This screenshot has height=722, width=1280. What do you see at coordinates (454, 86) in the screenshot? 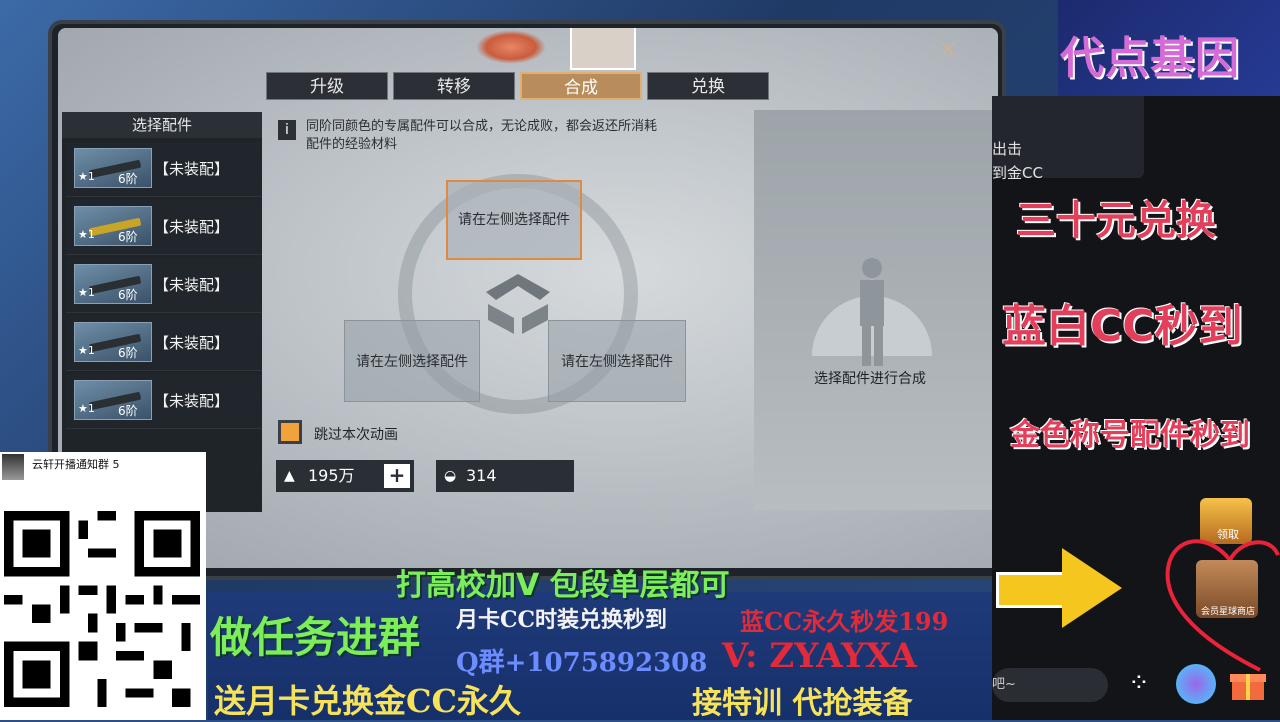
I see `tab-transfer: 转移` at bounding box center [454, 86].